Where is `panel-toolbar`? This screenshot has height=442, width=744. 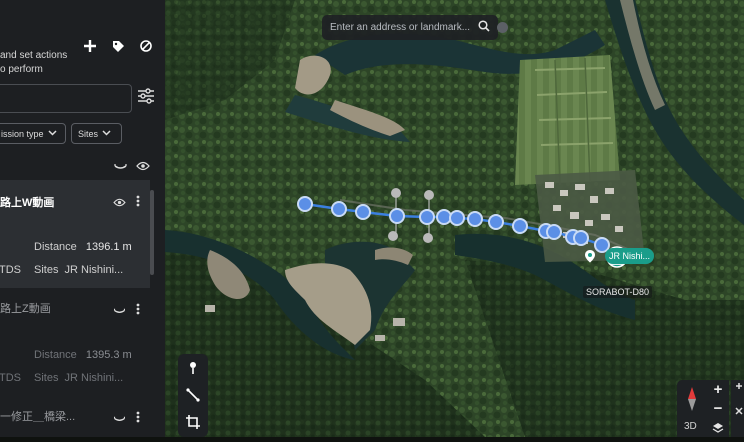 panel-toolbar is located at coordinates (118, 46).